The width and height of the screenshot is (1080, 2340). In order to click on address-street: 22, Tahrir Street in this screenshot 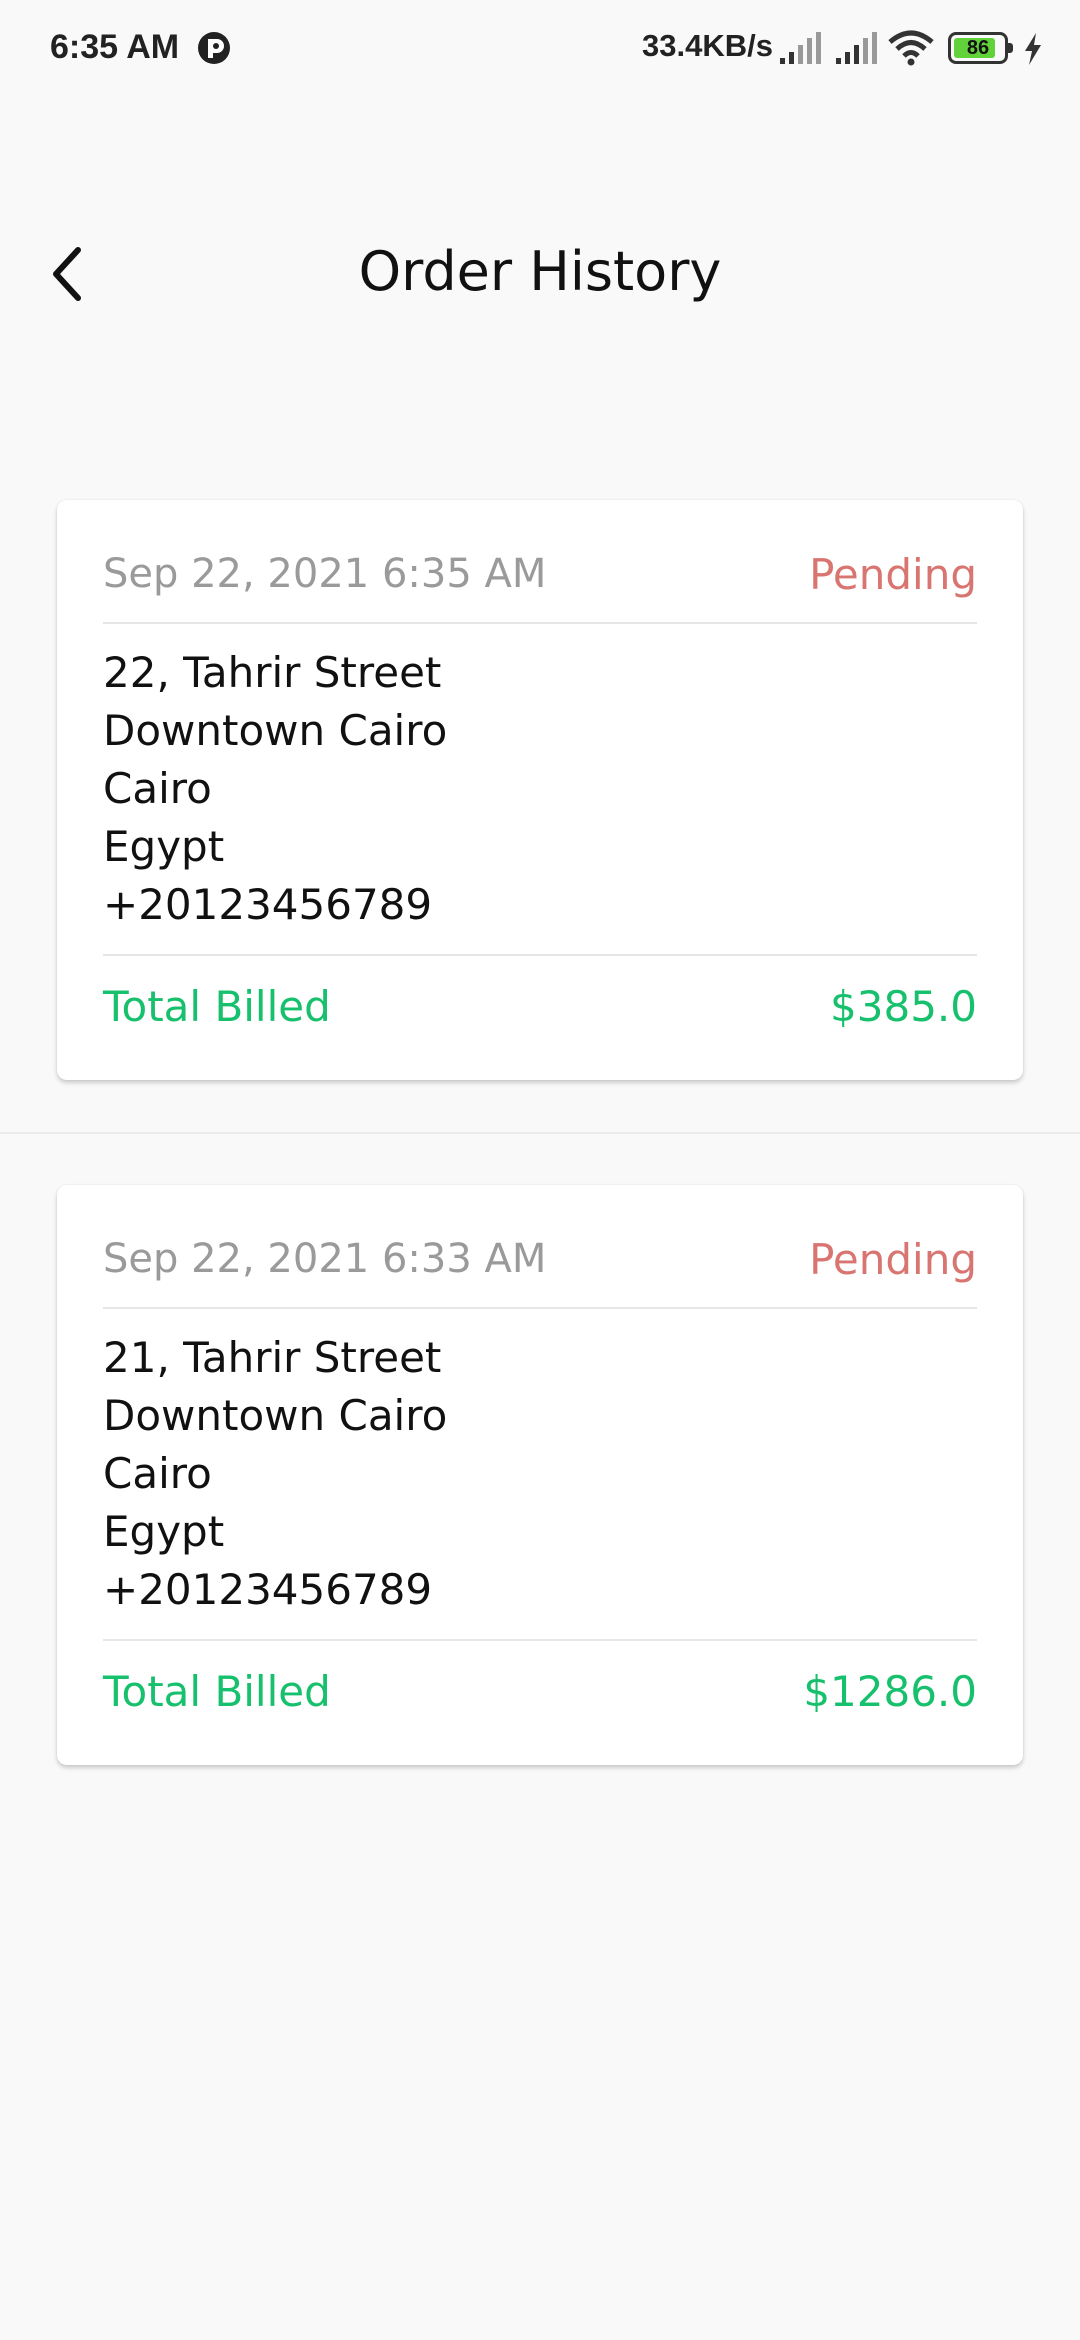, I will do `click(272, 672)`.